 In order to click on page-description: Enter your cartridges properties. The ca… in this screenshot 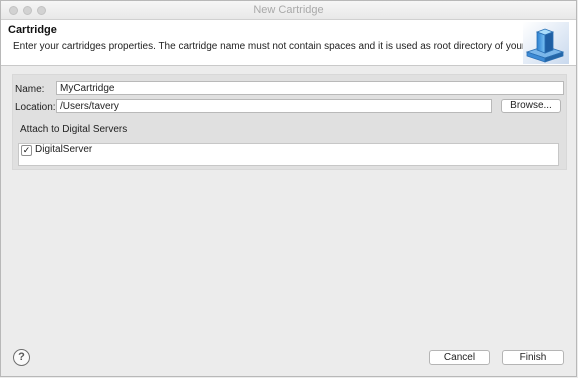, I will do `click(291, 46)`.